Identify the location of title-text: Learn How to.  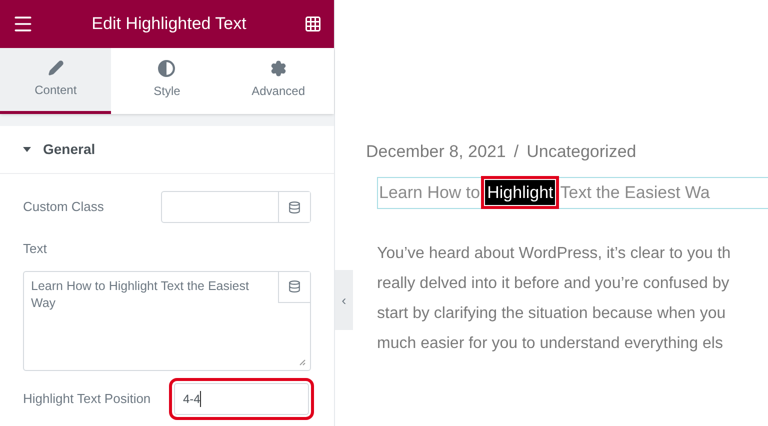
(429, 193).